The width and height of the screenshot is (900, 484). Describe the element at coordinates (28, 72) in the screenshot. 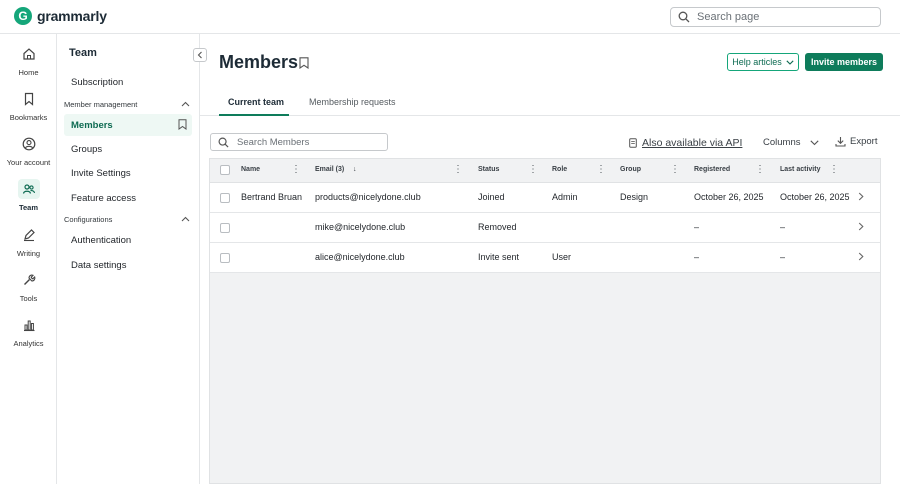

I see `rail-label-home: Home` at that location.